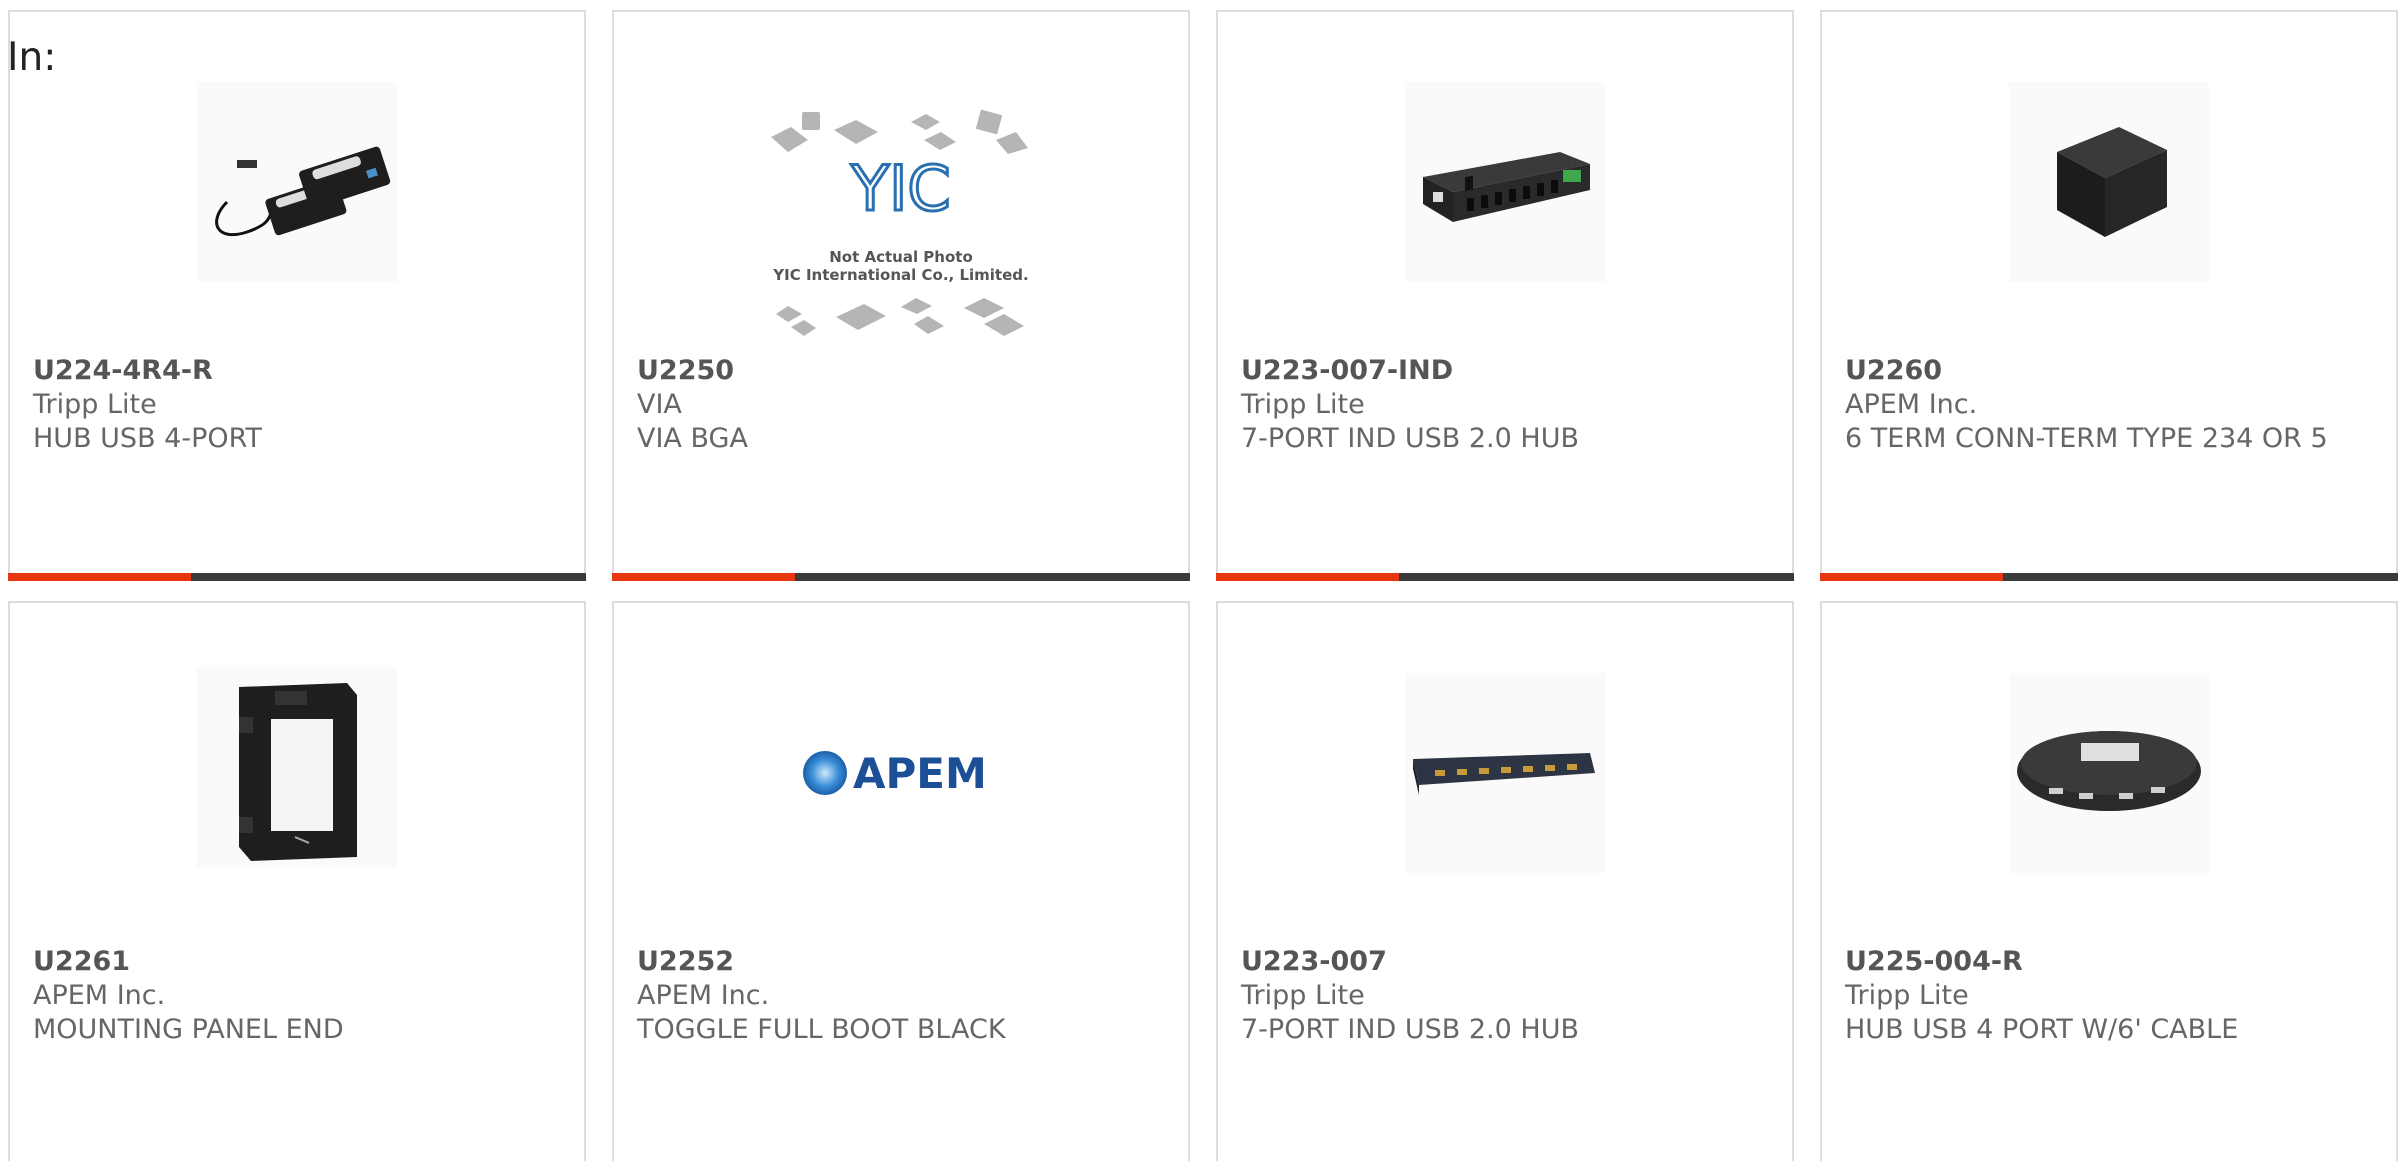 The image size is (2400, 1161). I want to click on product-info: U224-4R4-R Tripp Lite HUB USB 4-PORT, so click(293, 405).